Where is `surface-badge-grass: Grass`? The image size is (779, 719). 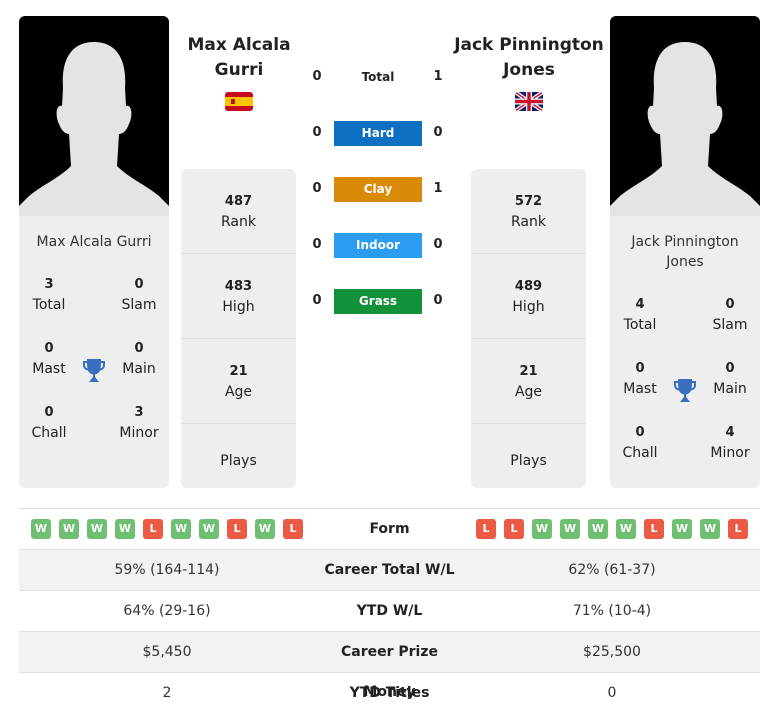 surface-badge-grass: Grass is located at coordinates (378, 301).